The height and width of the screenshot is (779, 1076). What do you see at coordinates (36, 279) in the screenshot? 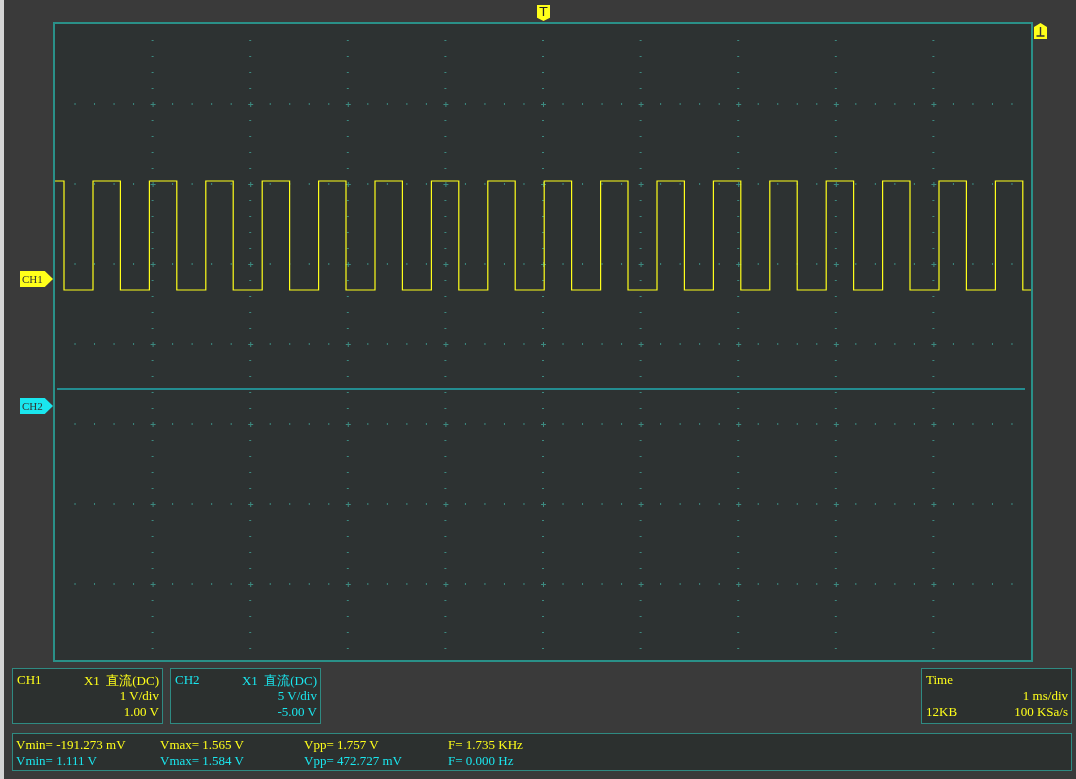
I see `channel-marker: CH1` at bounding box center [36, 279].